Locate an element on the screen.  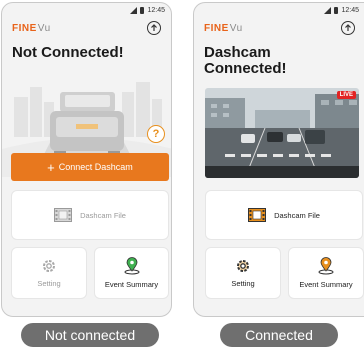
connect-button-label: Connect Dashcam is located at coordinates (95, 167).